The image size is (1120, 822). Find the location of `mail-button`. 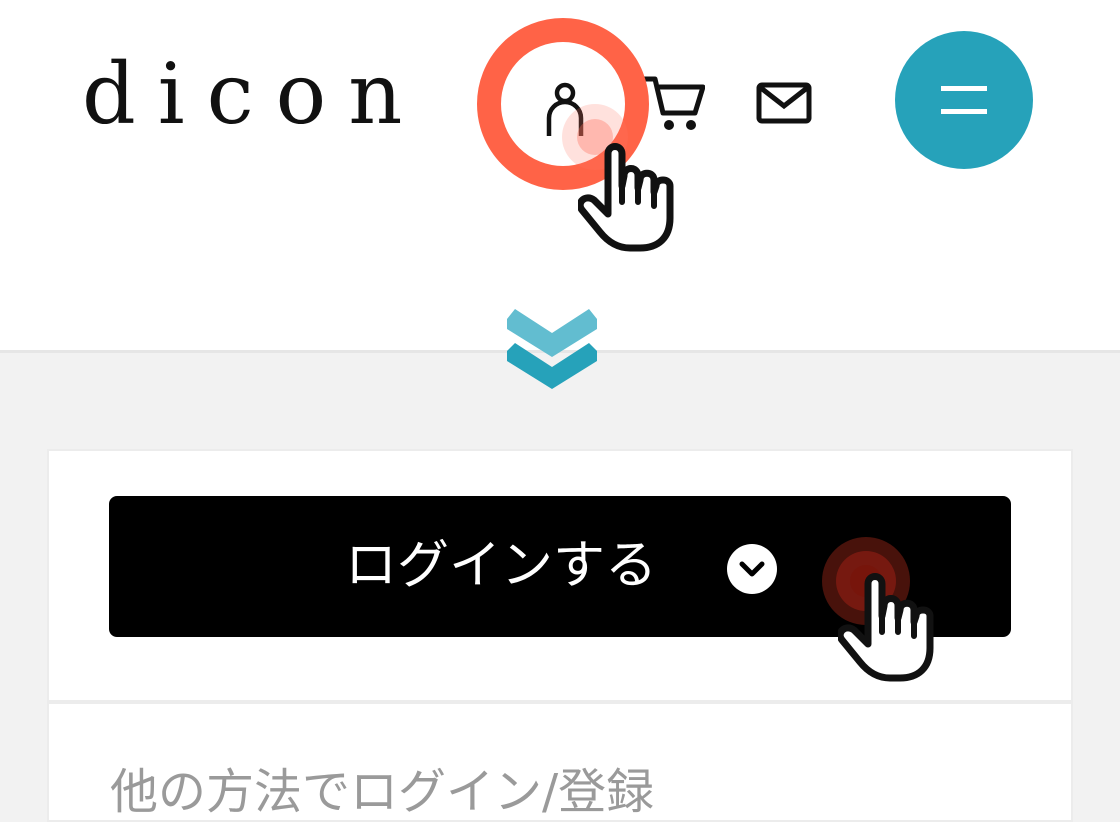

mail-button is located at coordinates (784, 103).